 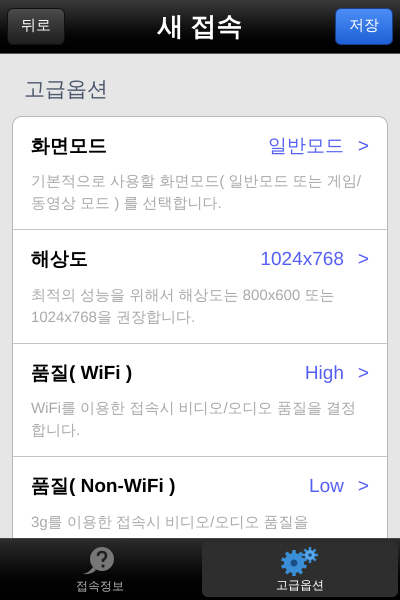 What do you see at coordinates (103, 487) in the screenshot?
I see `setting-label: 품질( Non-WiFi )` at bounding box center [103, 487].